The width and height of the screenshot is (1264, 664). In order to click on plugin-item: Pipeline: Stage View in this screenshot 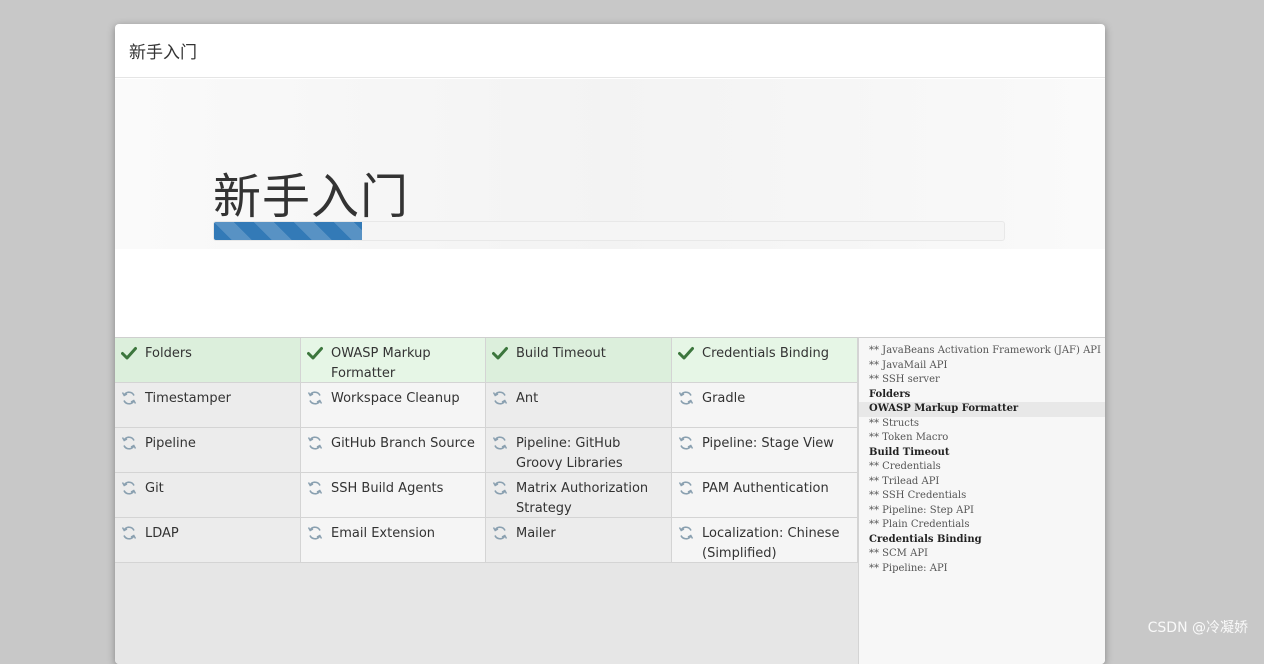, I will do `click(765, 450)`.